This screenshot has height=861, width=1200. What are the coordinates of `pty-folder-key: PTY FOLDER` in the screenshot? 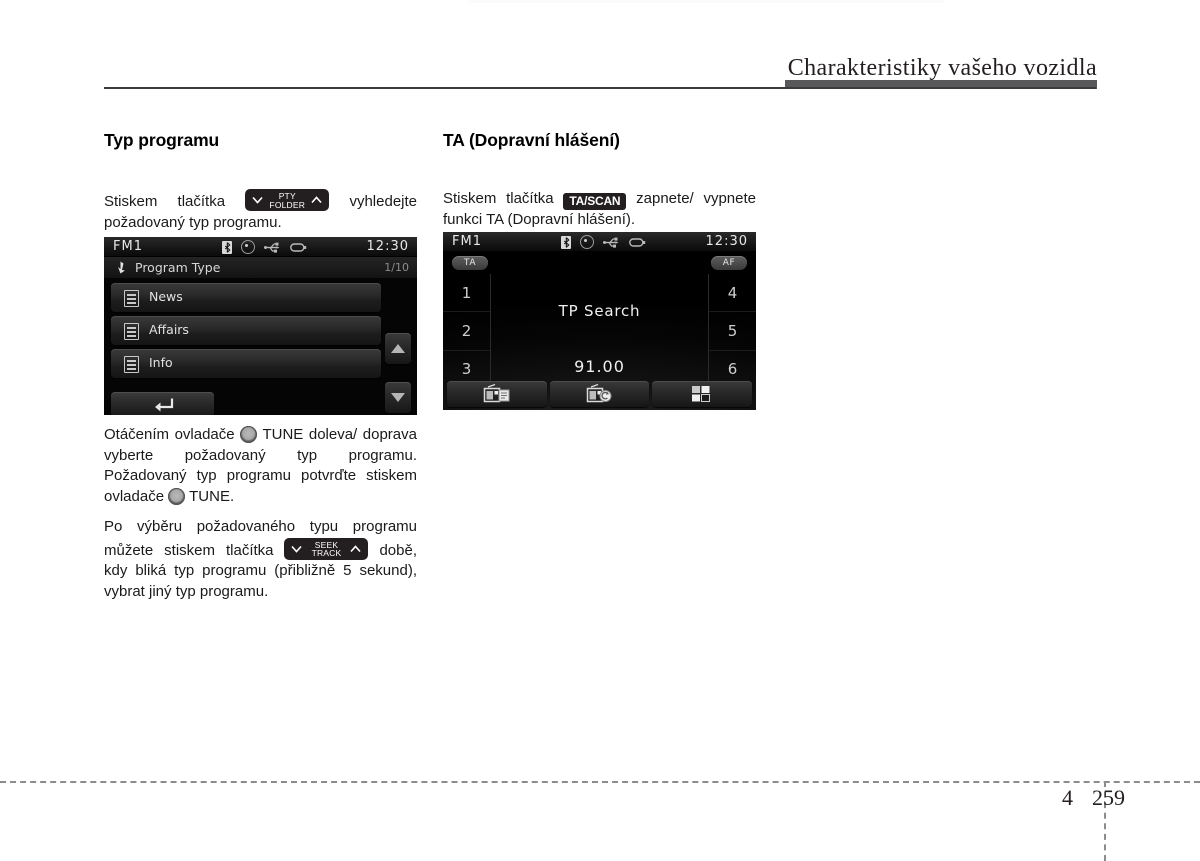 It's located at (287, 200).